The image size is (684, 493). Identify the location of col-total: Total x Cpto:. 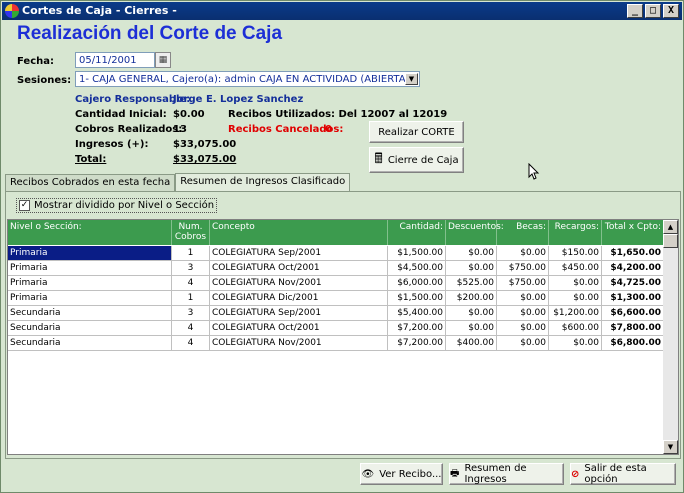
(633, 232).